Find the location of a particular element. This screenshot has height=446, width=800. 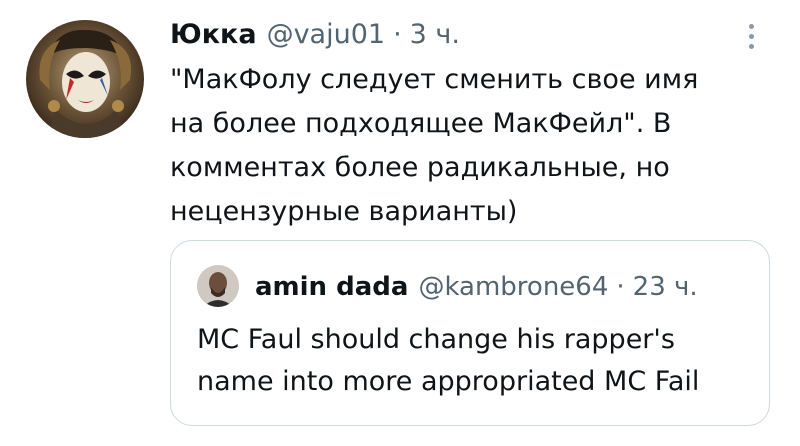

tweet-meta: @vaju01 · 3 ч. is located at coordinates (363, 34).